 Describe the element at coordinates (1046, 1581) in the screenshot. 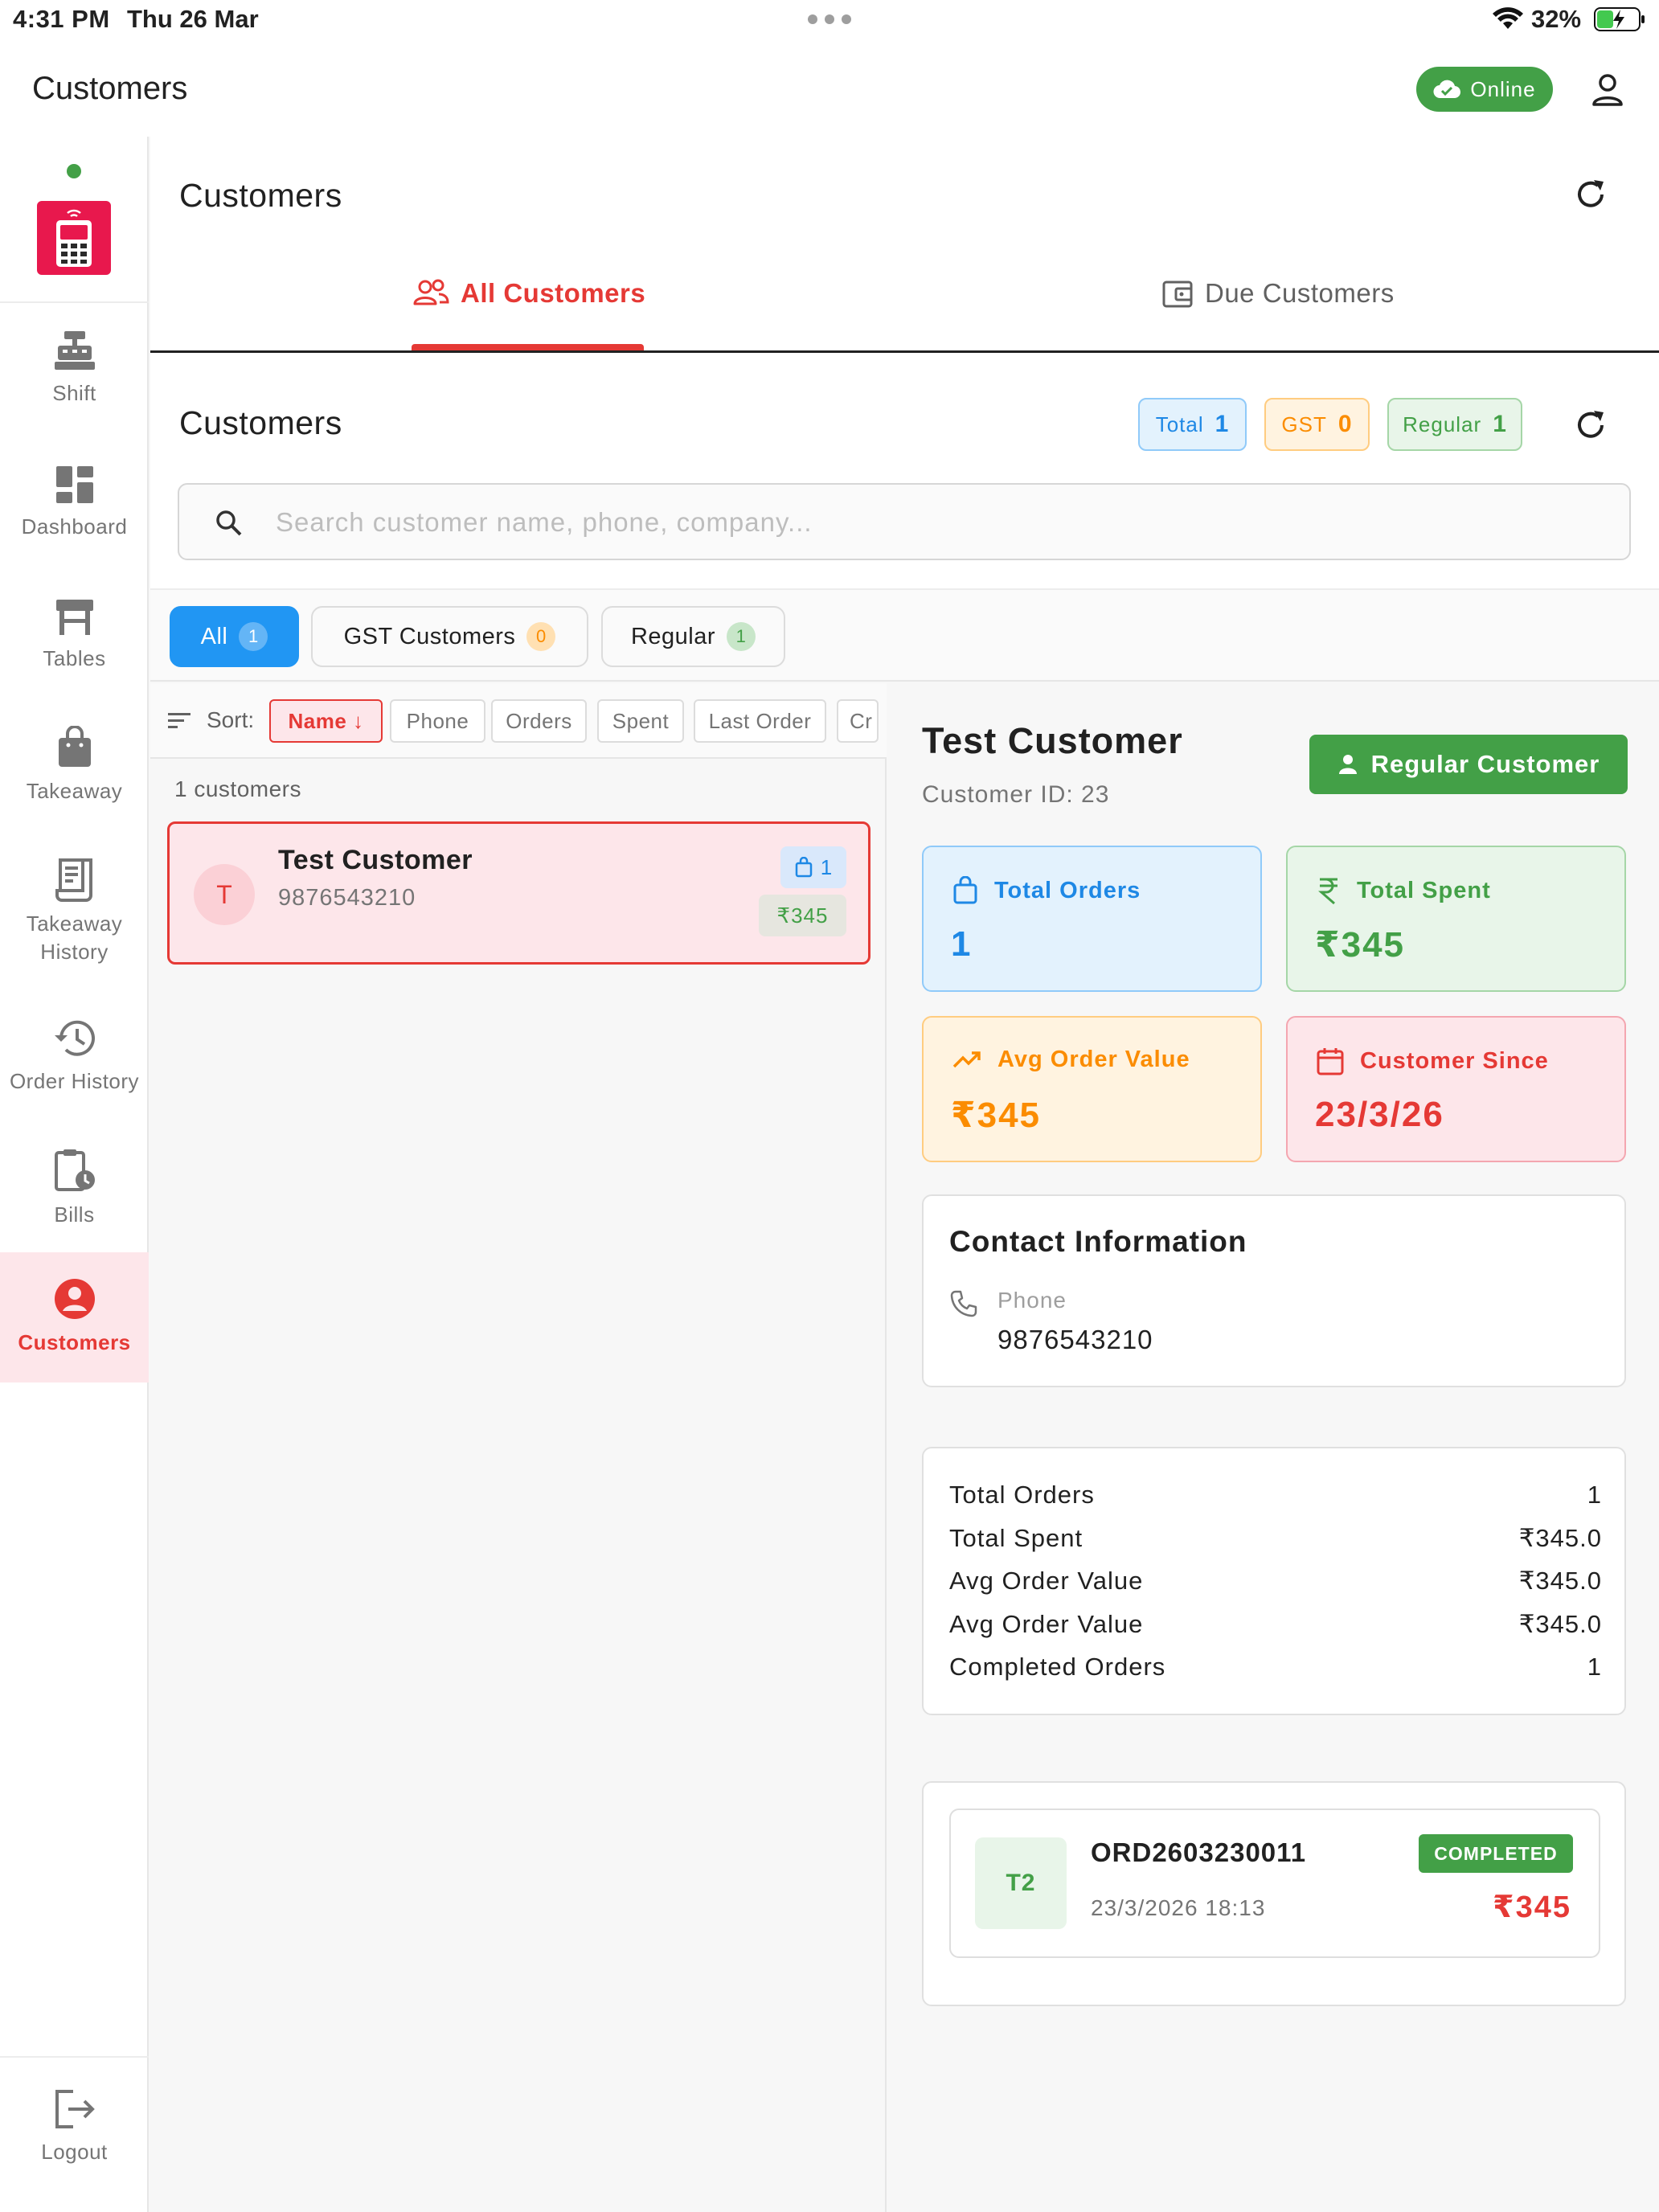

I see `summary-label: Avg Order Value` at that location.